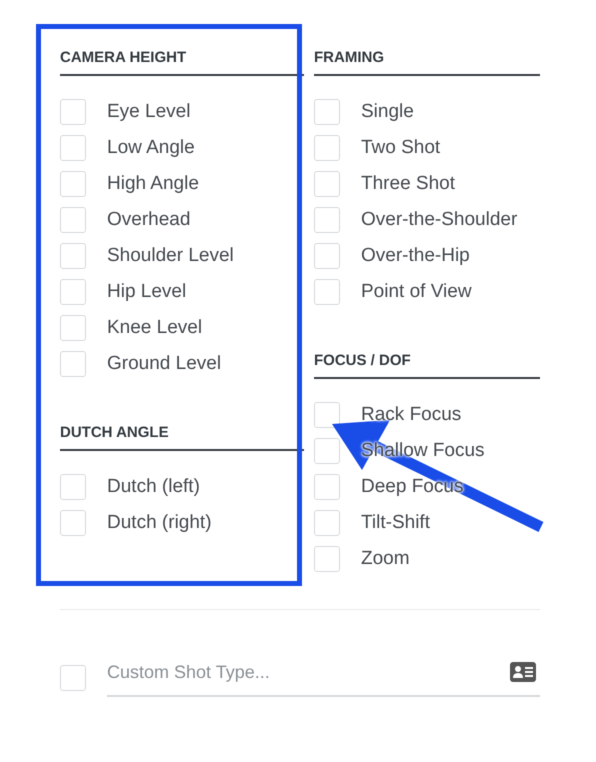 The image size is (596, 762). What do you see at coordinates (439, 220) in the screenshot?
I see `option-label: Over-the-Shoulder` at bounding box center [439, 220].